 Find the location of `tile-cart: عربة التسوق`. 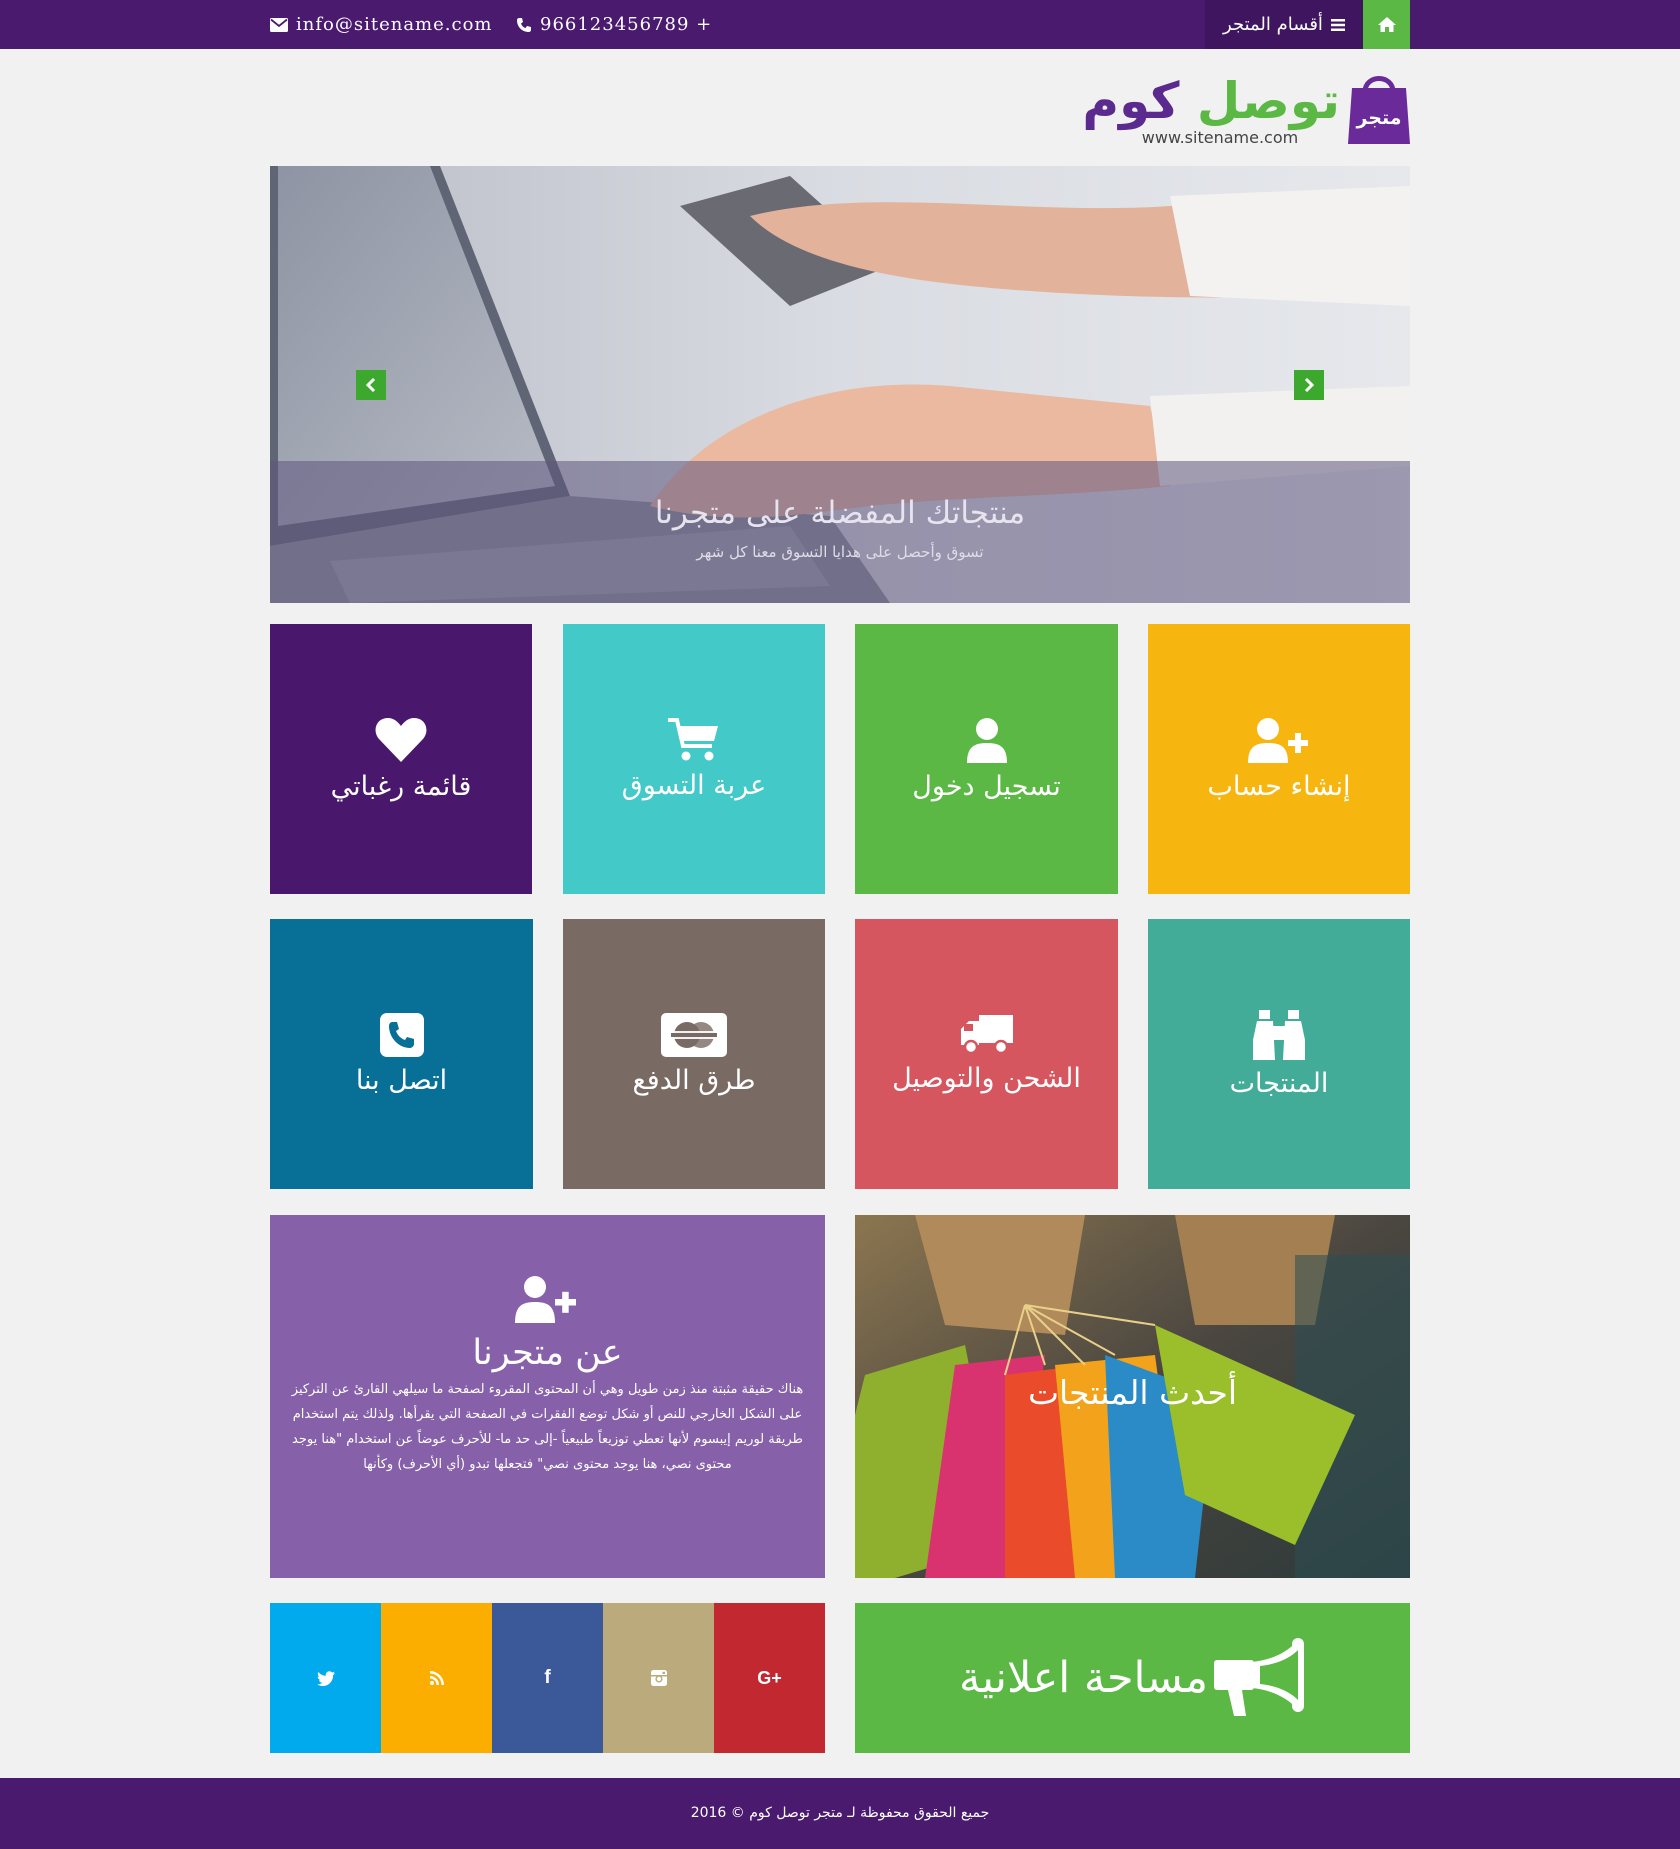

tile-cart: عربة التسوق is located at coordinates (694, 759).